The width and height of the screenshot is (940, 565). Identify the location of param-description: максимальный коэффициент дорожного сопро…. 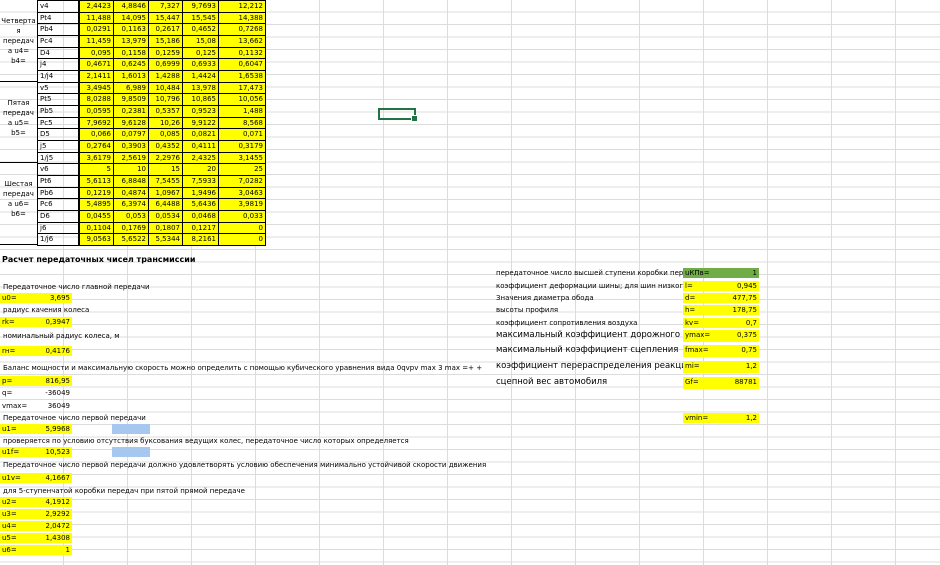
(589, 335).